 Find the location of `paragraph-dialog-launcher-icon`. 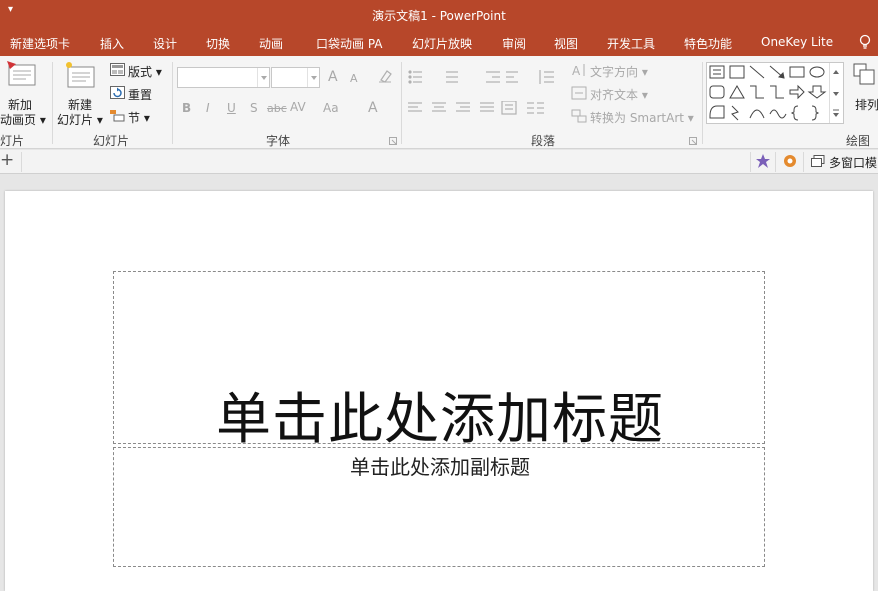

paragraph-dialog-launcher-icon is located at coordinates (693, 141).